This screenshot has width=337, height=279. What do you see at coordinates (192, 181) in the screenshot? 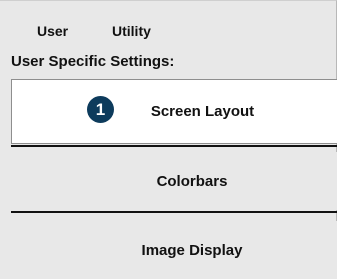
I see `colorbars-label: Colorbars` at bounding box center [192, 181].